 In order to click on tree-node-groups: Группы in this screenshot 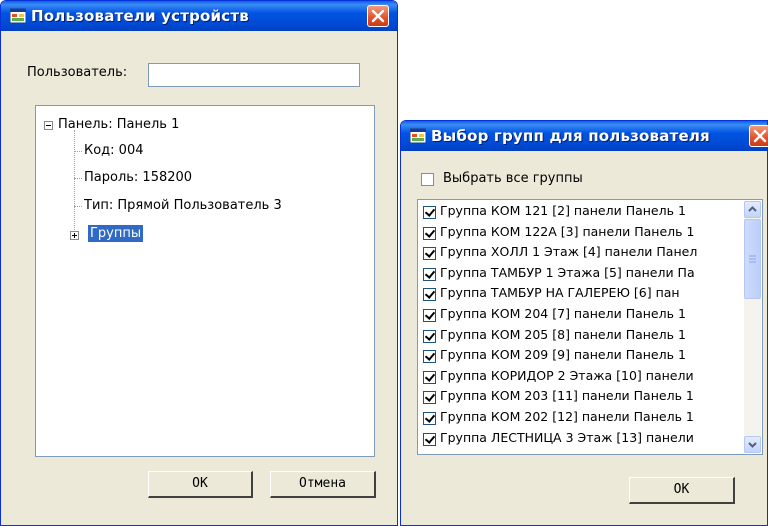, I will do `click(116, 233)`.